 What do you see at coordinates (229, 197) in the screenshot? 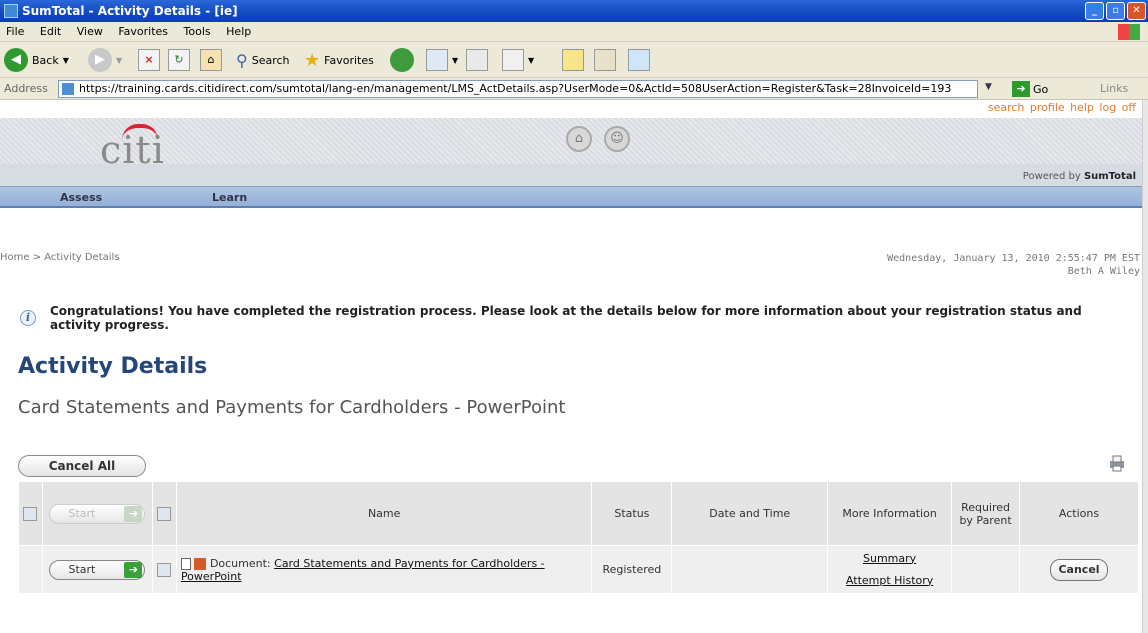
I see `nav-learn: Learn` at bounding box center [229, 197].